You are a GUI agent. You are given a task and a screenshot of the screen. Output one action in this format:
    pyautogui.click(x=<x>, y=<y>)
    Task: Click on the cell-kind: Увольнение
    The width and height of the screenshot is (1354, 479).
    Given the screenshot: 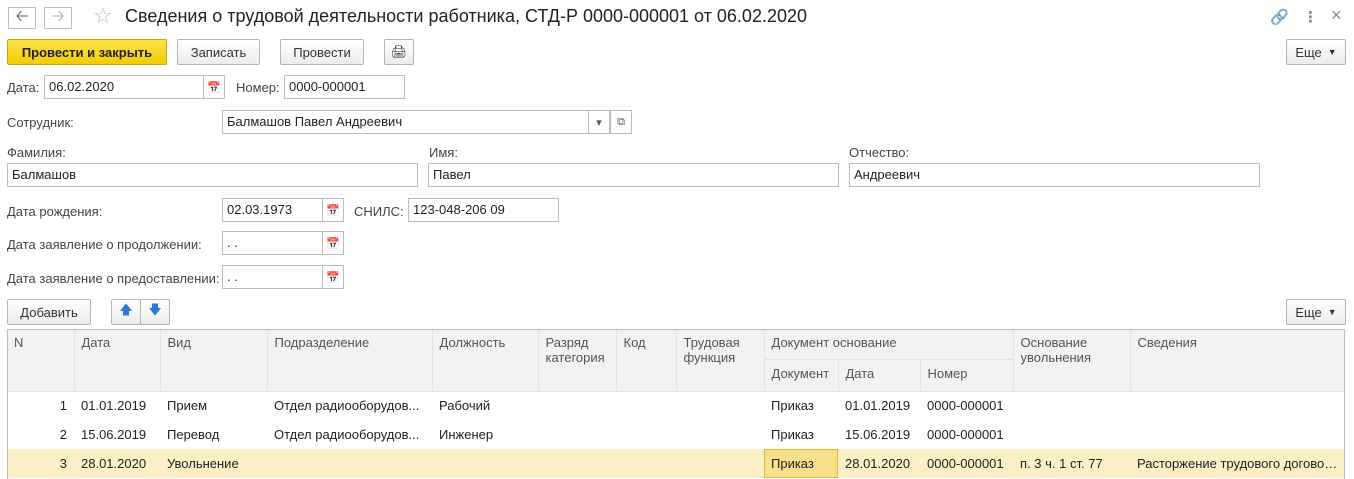 What is the action you would take?
    pyautogui.click(x=213, y=463)
    